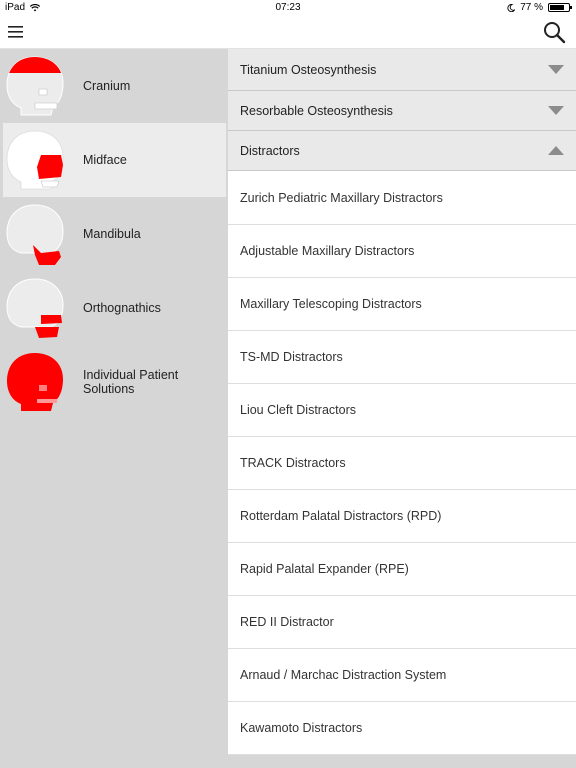 The image size is (576, 768). I want to click on list-item: Maxillary Telescoping Distractors, so click(402, 304).